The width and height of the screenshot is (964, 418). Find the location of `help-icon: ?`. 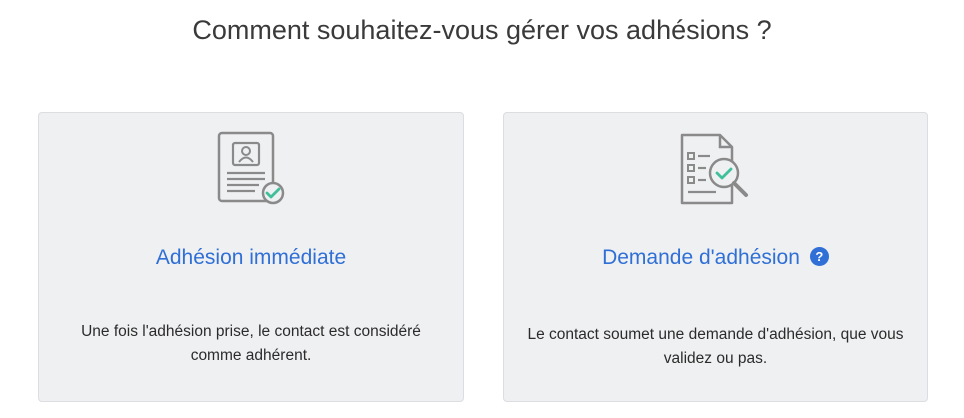

help-icon: ? is located at coordinates (819, 256).